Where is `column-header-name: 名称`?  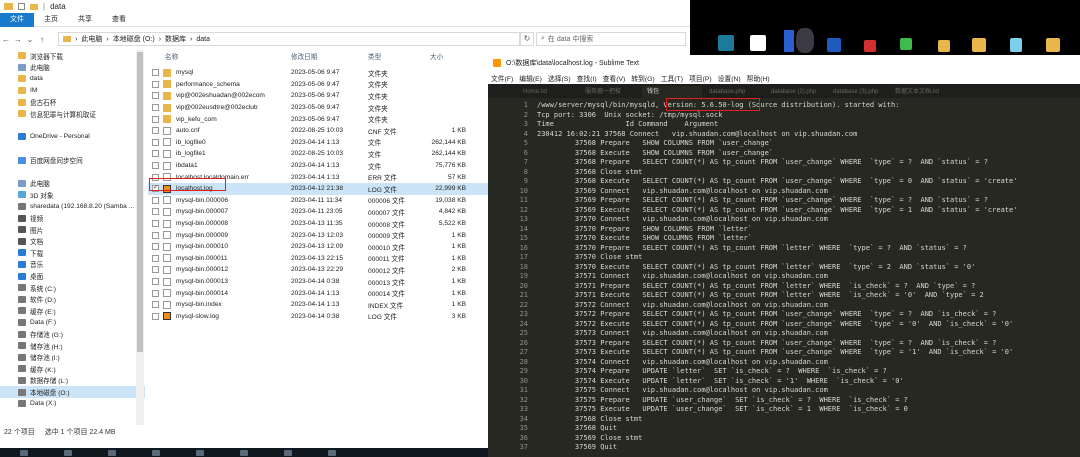
column-header-name: 名称 is located at coordinates (171, 58).